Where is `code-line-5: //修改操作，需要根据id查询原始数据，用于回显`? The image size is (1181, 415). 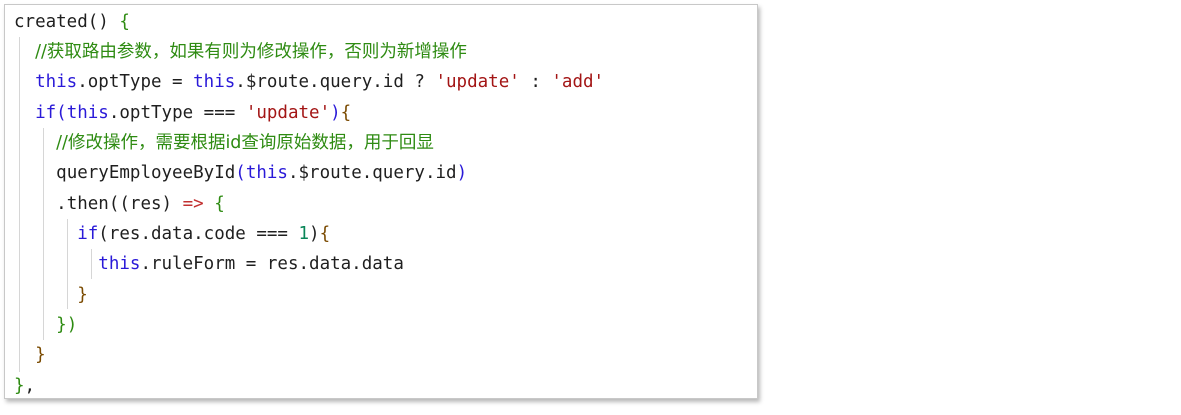 code-line-5: //修改操作，需要根据id查询原始数据，用于回显 is located at coordinates (224, 143).